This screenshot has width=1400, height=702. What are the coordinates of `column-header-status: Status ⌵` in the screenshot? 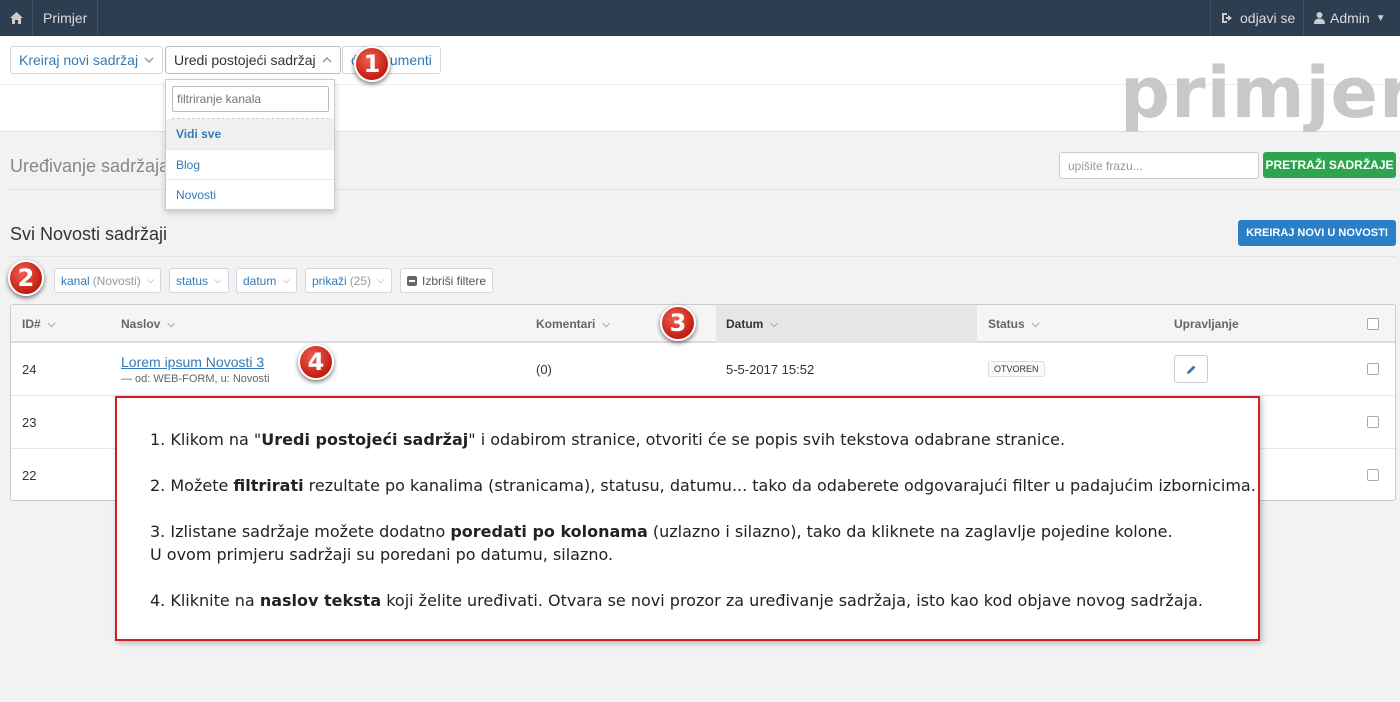 It's located at (1013, 324).